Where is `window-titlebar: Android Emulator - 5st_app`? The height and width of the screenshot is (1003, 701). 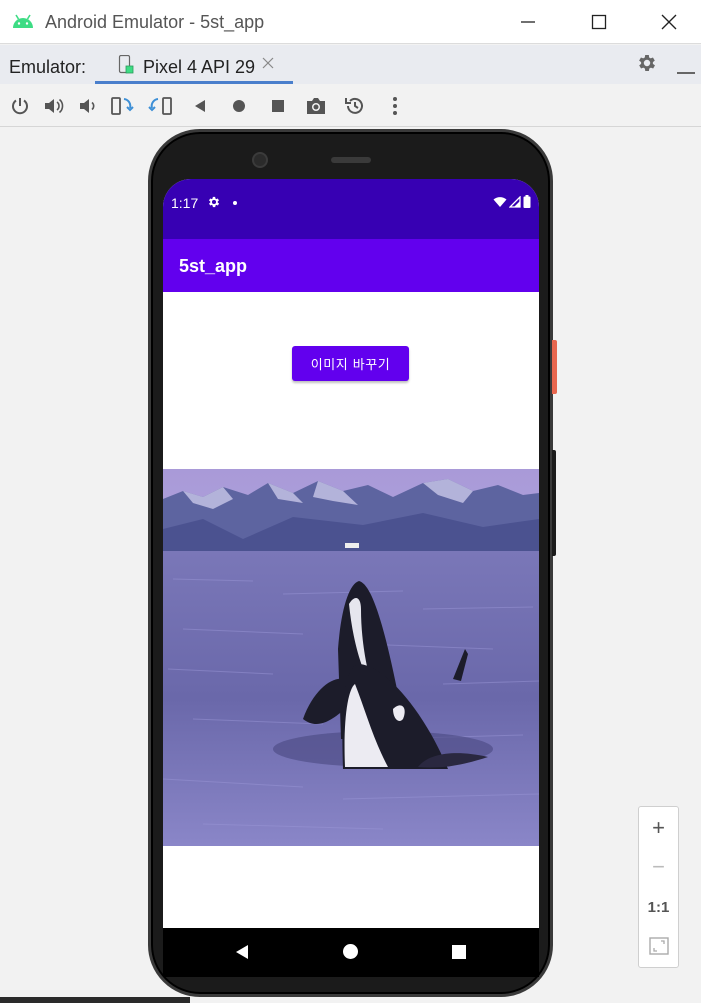
window-titlebar: Android Emulator - 5st_app is located at coordinates (350, 22).